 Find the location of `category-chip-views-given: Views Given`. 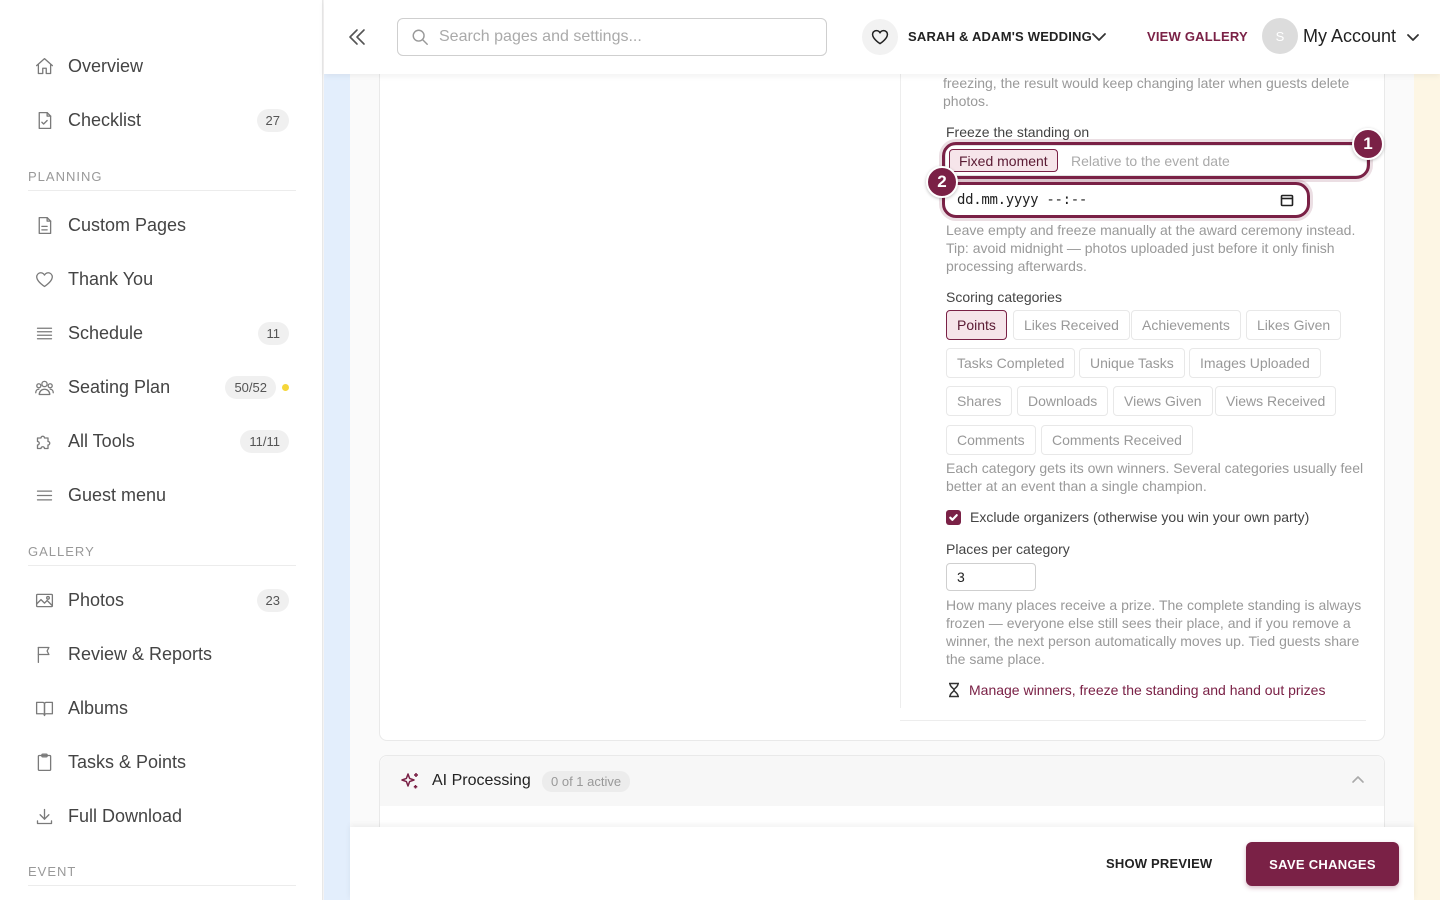

category-chip-views-given: Views Given is located at coordinates (1163, 401).